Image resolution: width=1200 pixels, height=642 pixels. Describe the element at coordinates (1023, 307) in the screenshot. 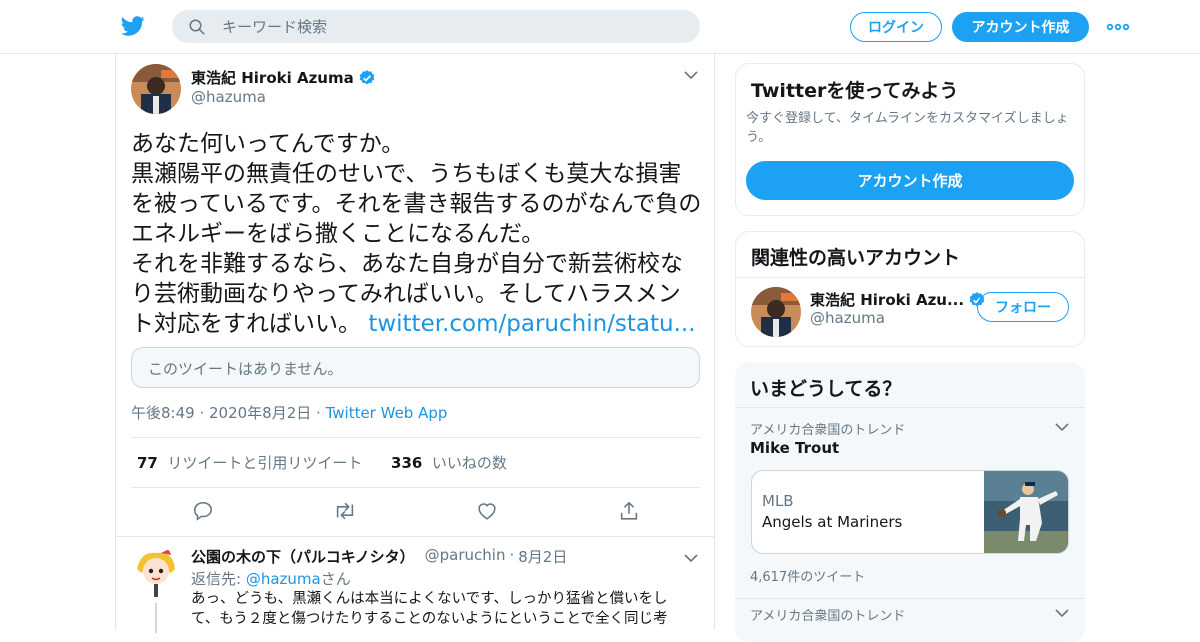

I see `follow-button: フォロー` at that location.